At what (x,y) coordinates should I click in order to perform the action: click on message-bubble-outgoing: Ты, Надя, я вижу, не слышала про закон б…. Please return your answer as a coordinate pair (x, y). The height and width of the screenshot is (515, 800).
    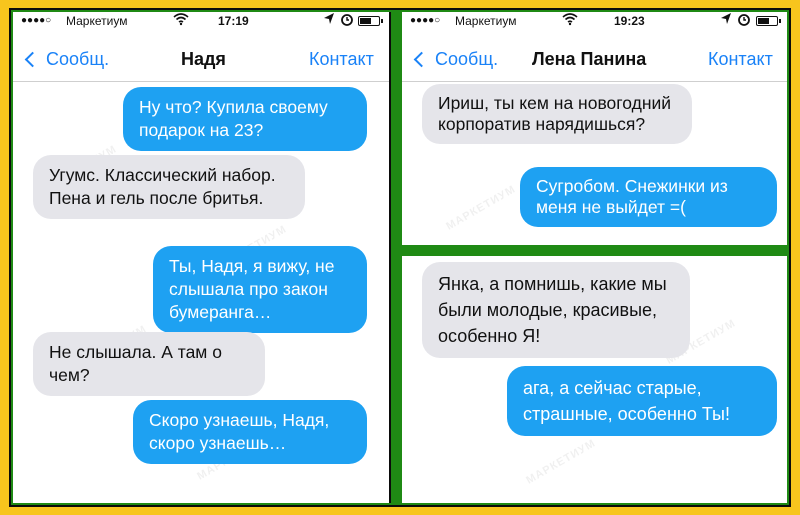
    Looking at the image, I should click on (260, 289).